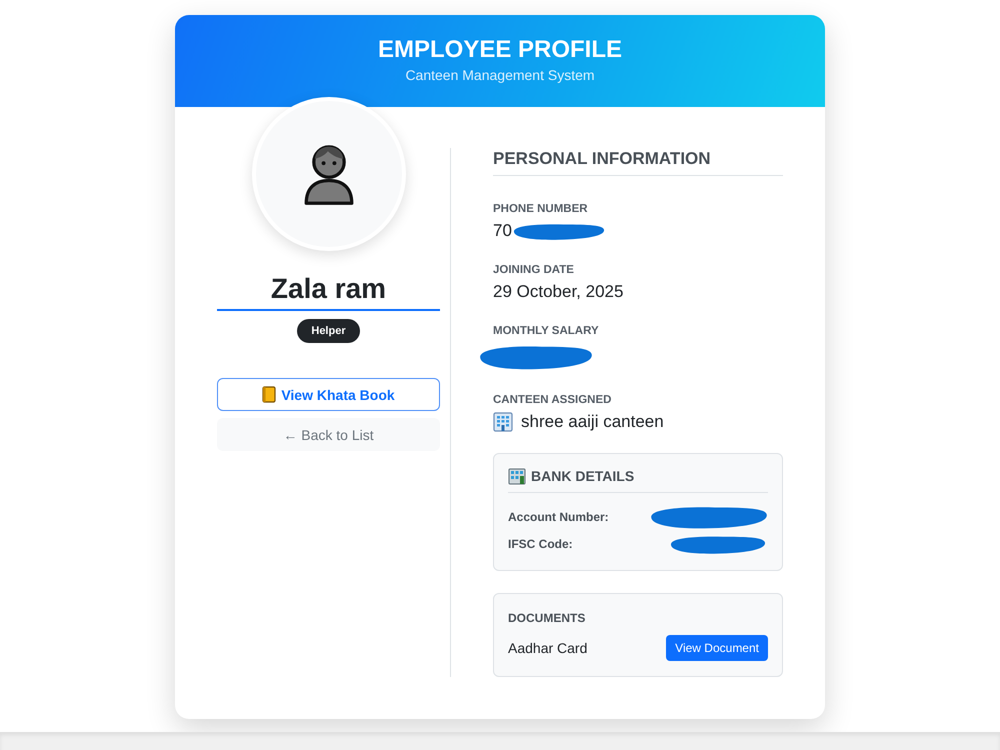 This screenshot has width=1000, height=750. What do you see at coordinates (269, 394) in the screenshot?
I see `notebook-icon` at bounding box center [269, 394].